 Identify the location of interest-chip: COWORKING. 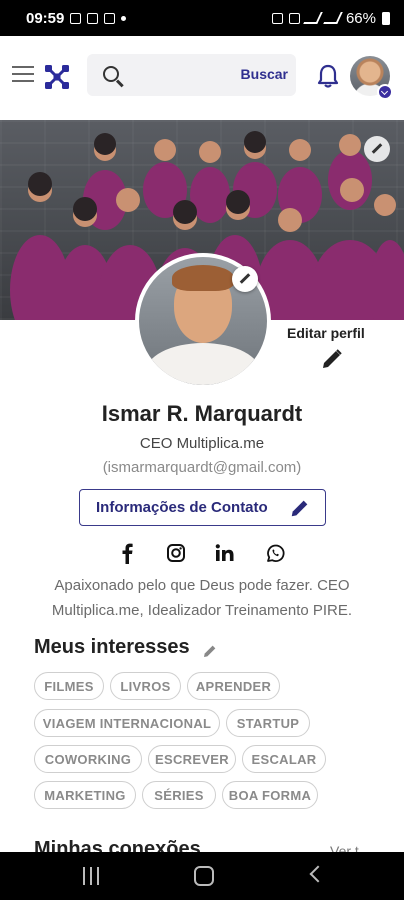
(88, 759).